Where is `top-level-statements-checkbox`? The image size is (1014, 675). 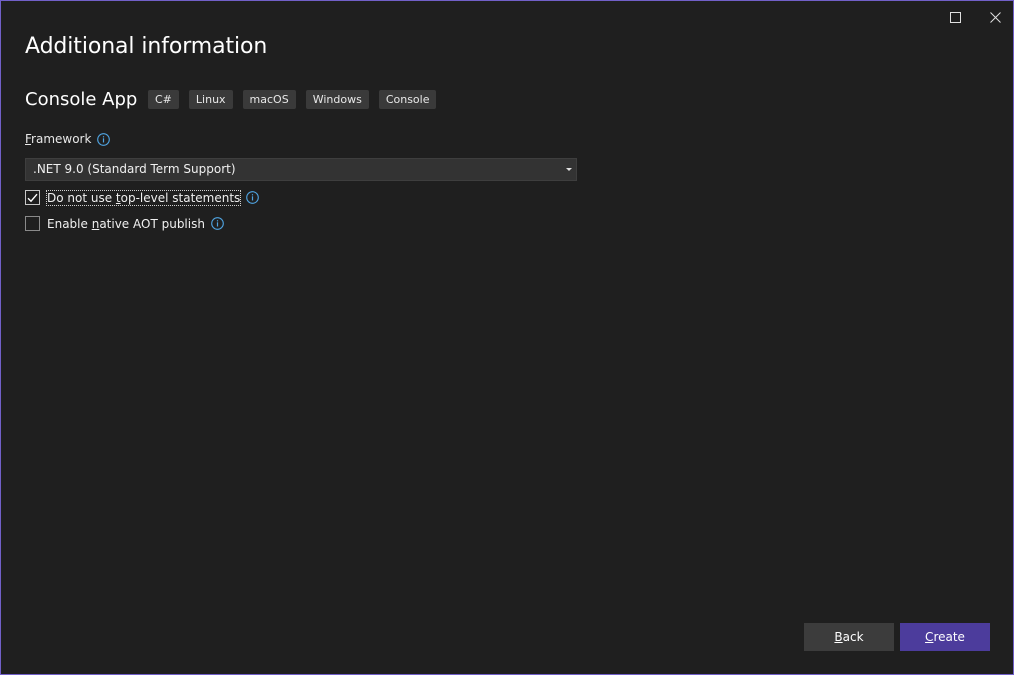
top-level-statements-checkbox is located at coordinates (32, 197).